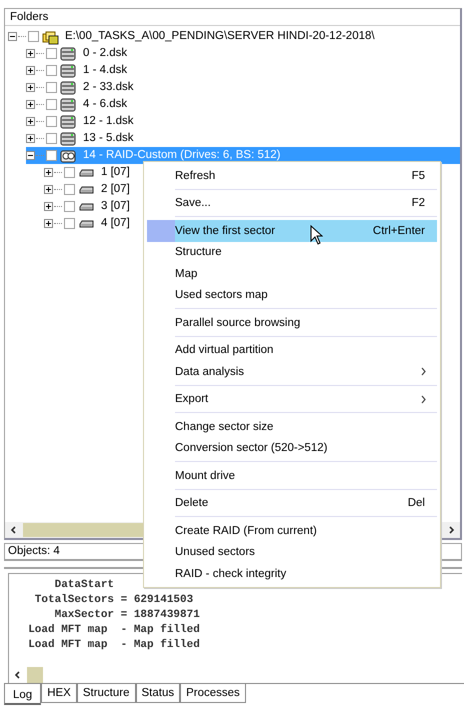 The width and height of the screenshot is (464, 711). I want to click on tree-item-label: 1 - 4.dsk, so click(105, 70).